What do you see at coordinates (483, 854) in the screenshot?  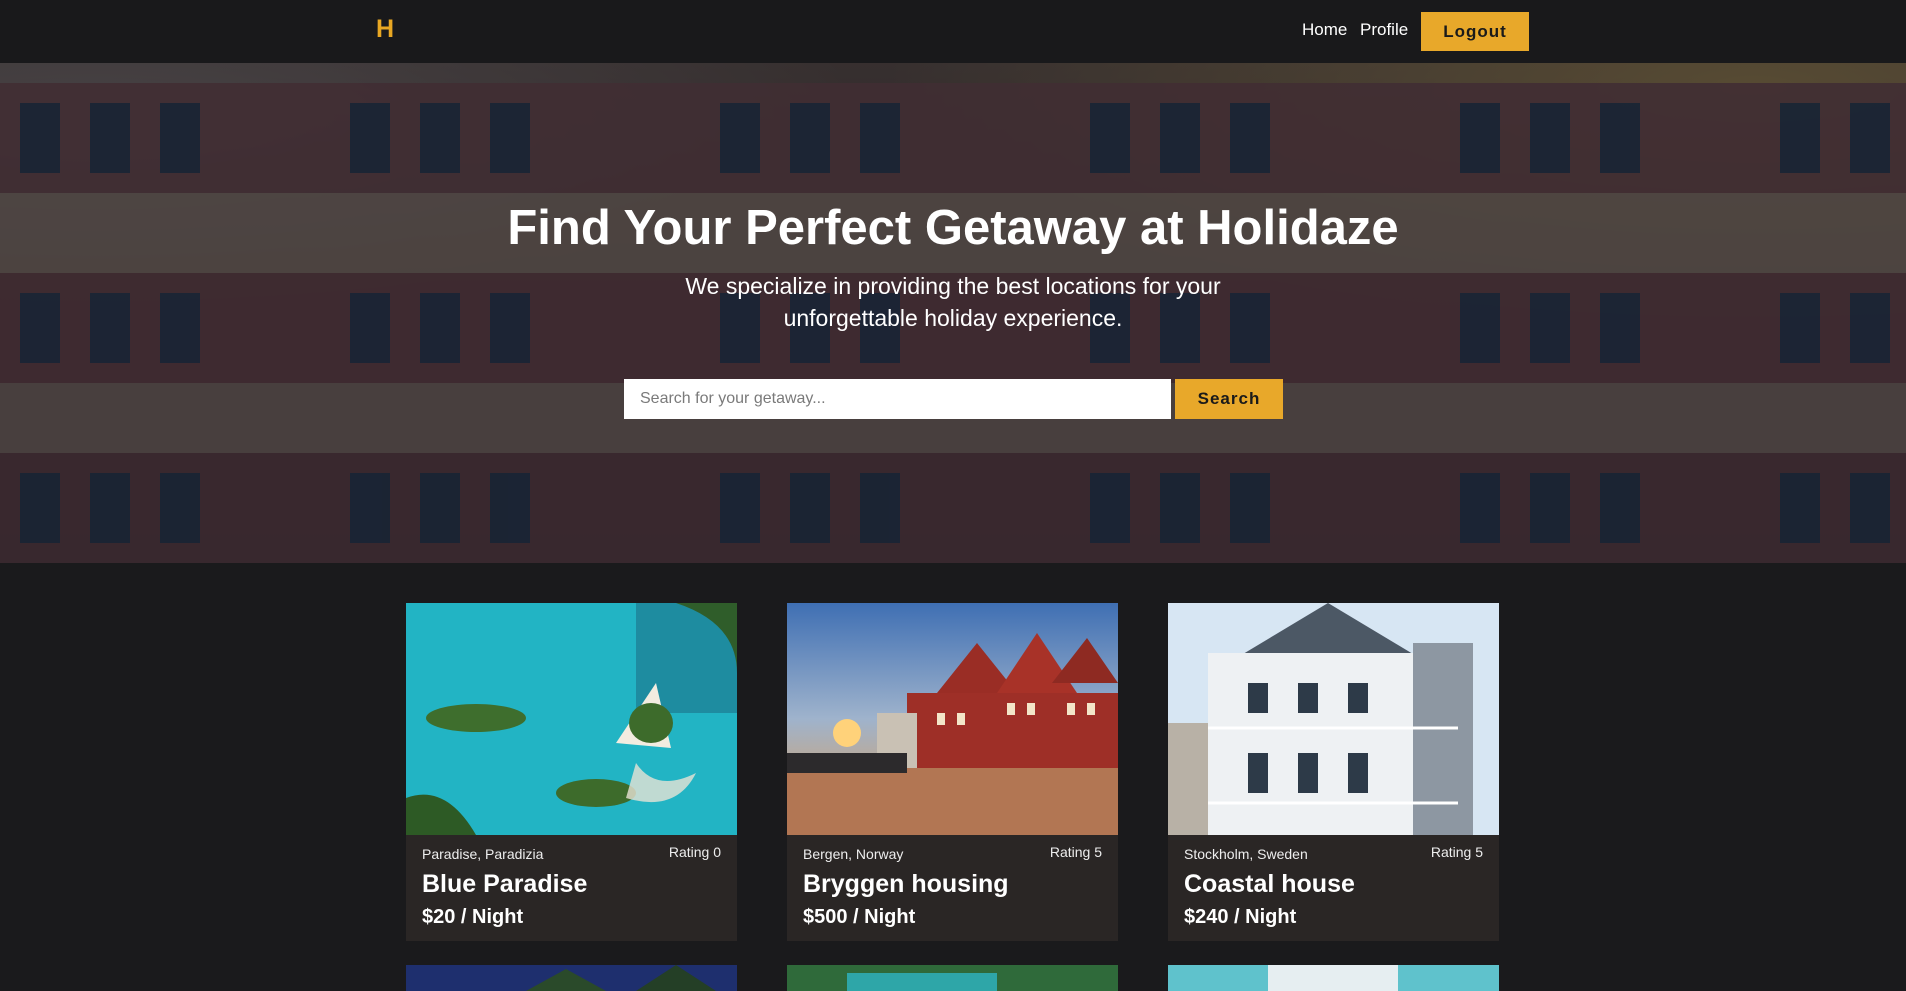 I see `venue-location: Paradise, Paradizia` at bounding box center [483, 854].